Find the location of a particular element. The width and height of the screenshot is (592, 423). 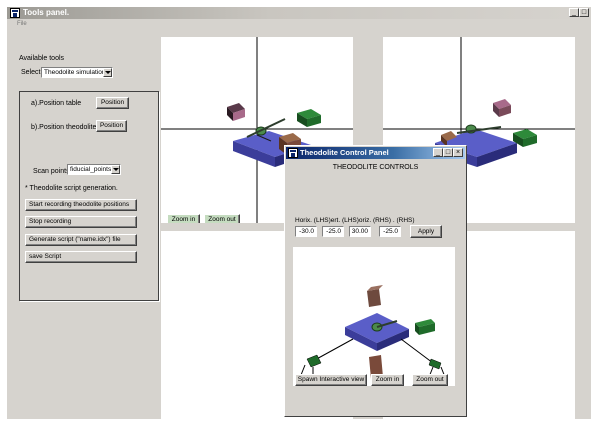

window-controls: _ □ is located at coordinates (579, 12).